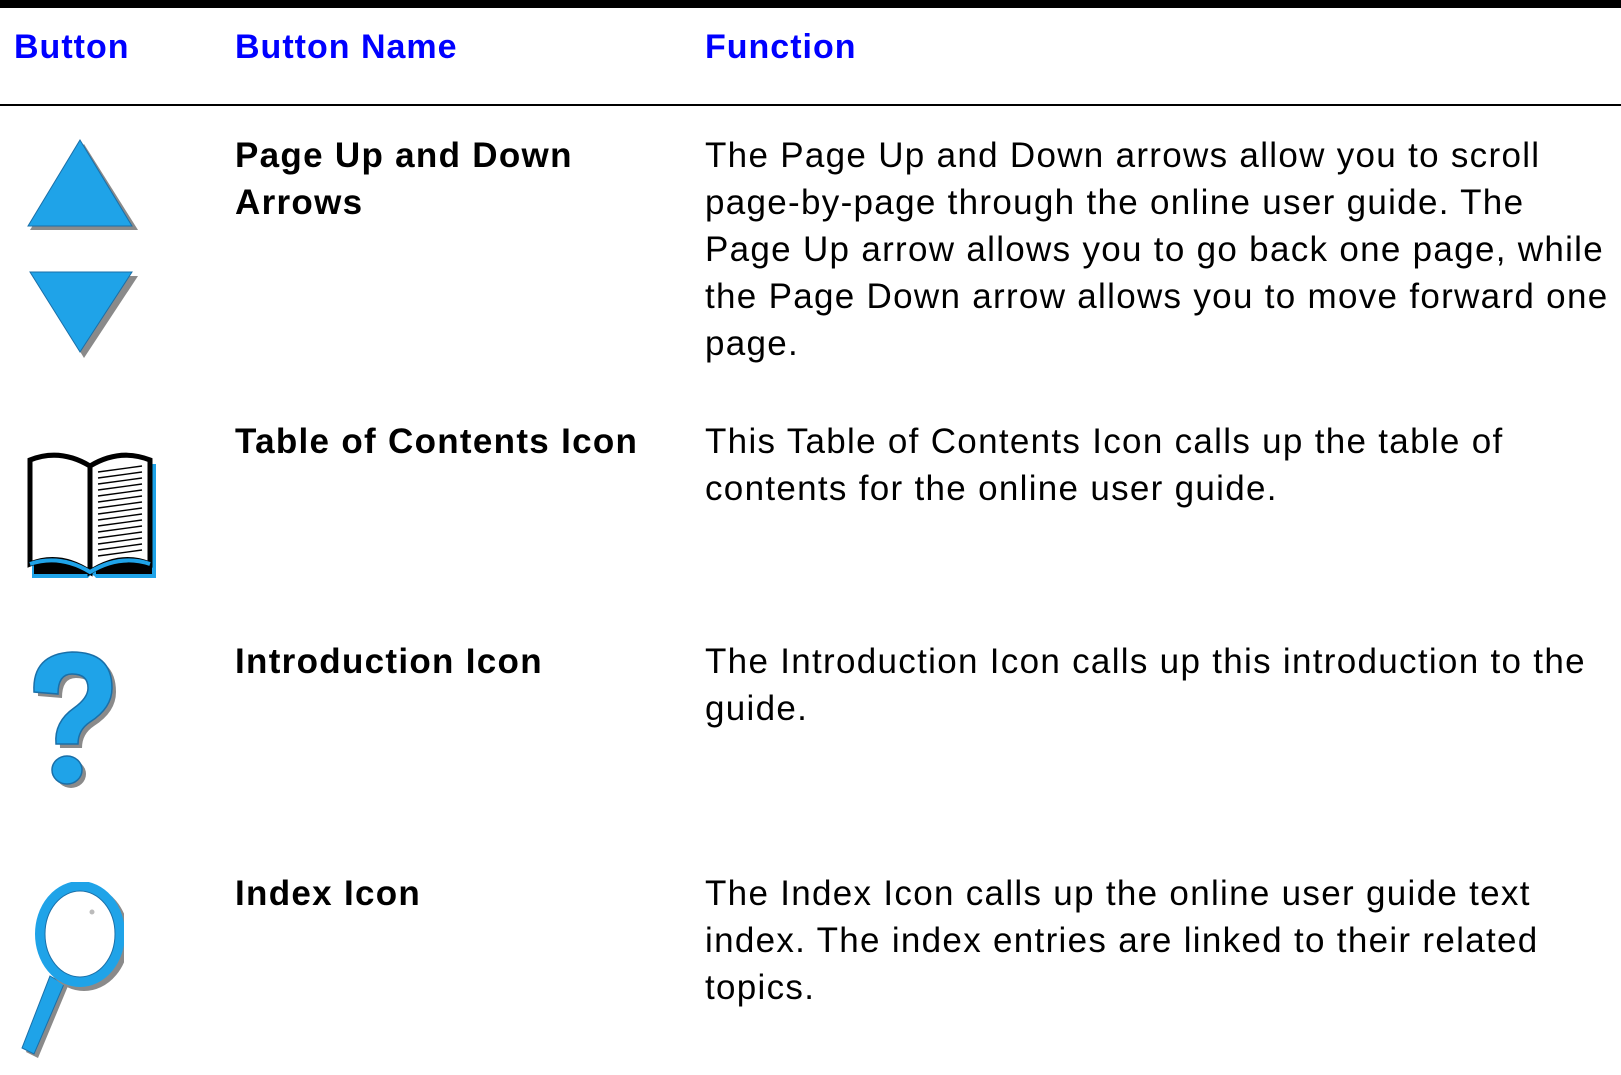 This screenshot has width=1621, height=1075. Describe the element at coordinates (328, 893) in the screenshot. I see `row-name: Index Icon` at that location.